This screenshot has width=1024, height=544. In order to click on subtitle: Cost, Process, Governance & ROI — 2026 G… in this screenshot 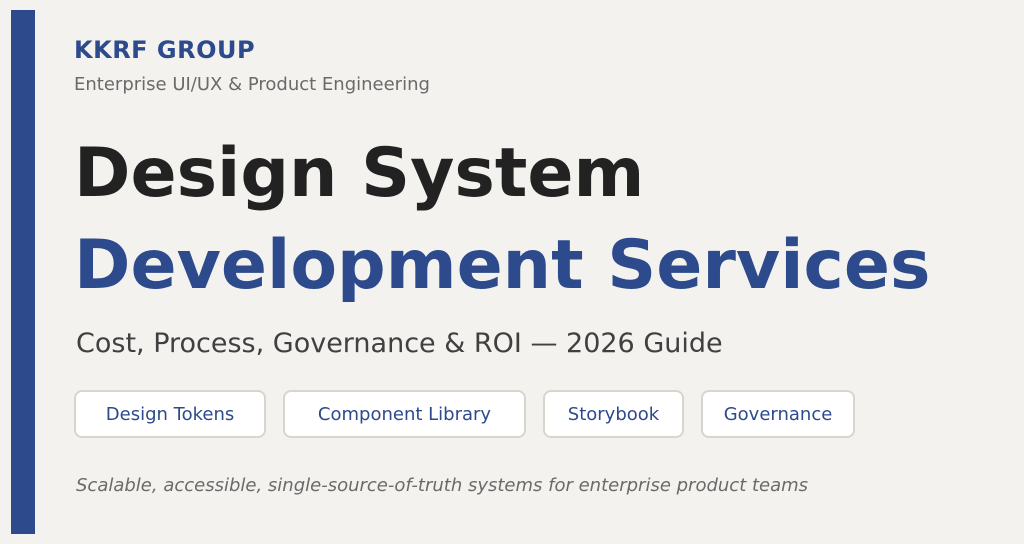, I will do `click(399, 343)`.